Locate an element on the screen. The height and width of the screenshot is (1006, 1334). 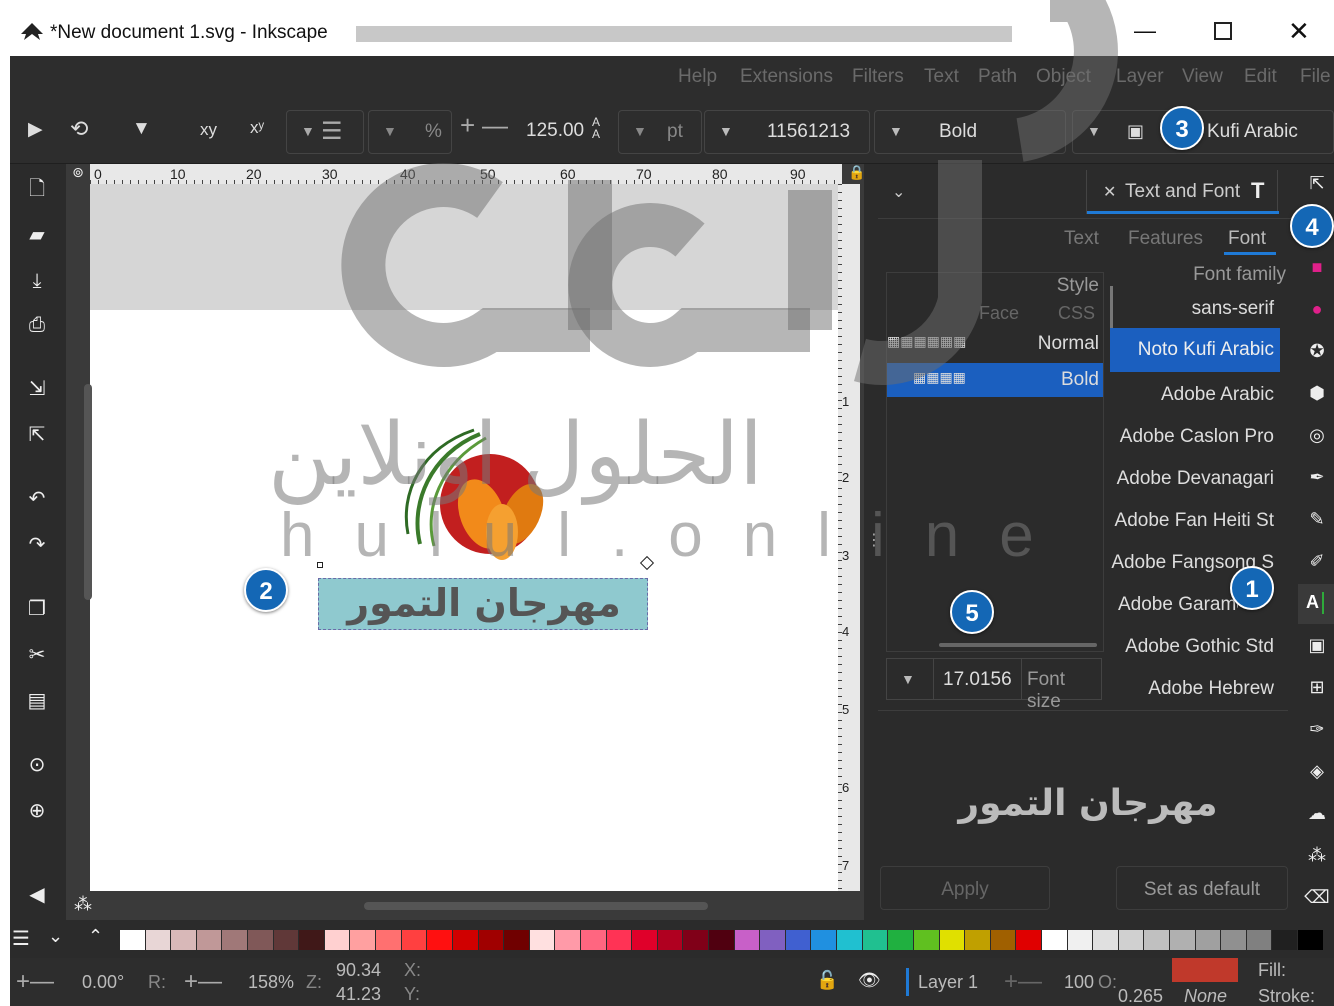
opacity-value: 100 is located at coordinates (1079, 982).